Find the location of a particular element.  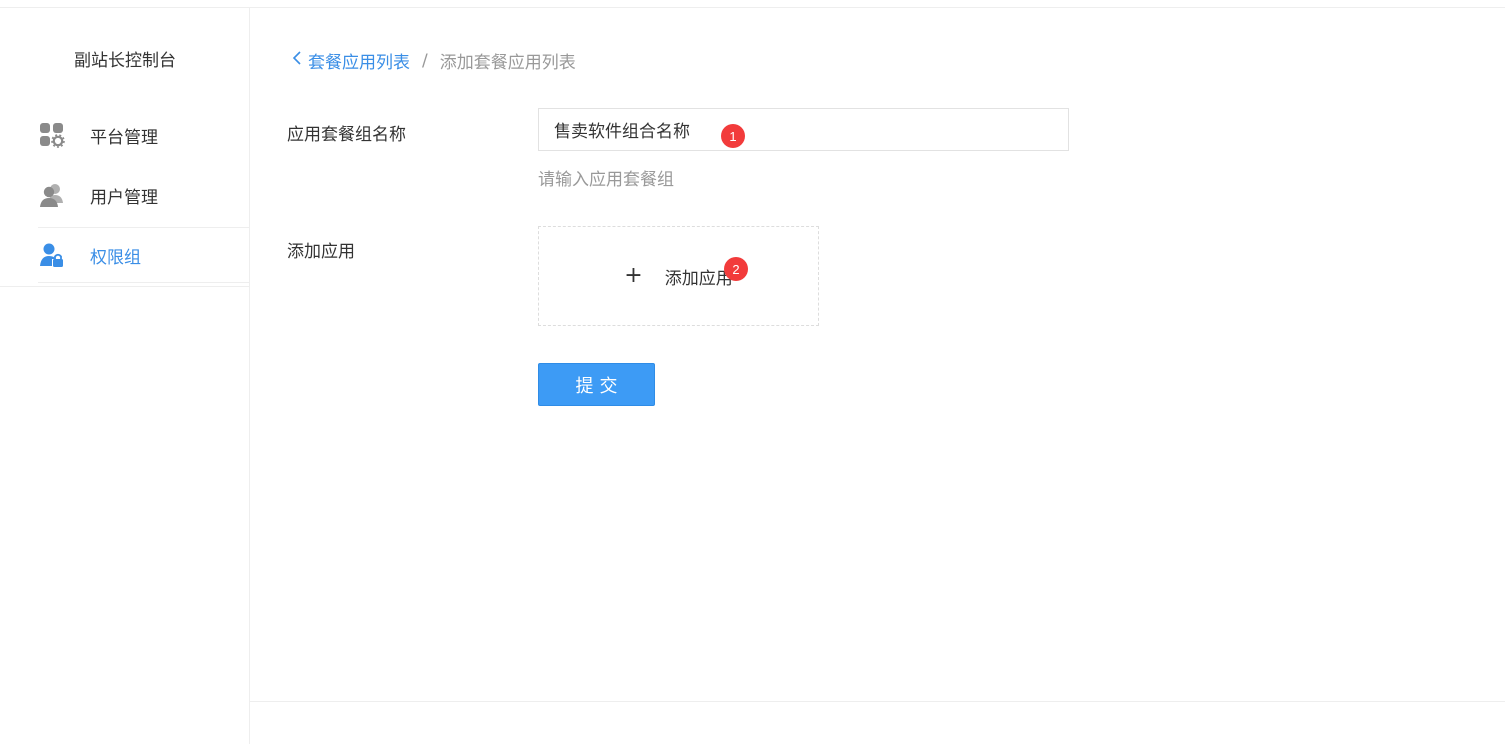

apps-gear-icon is located at coordinates (52, 135).